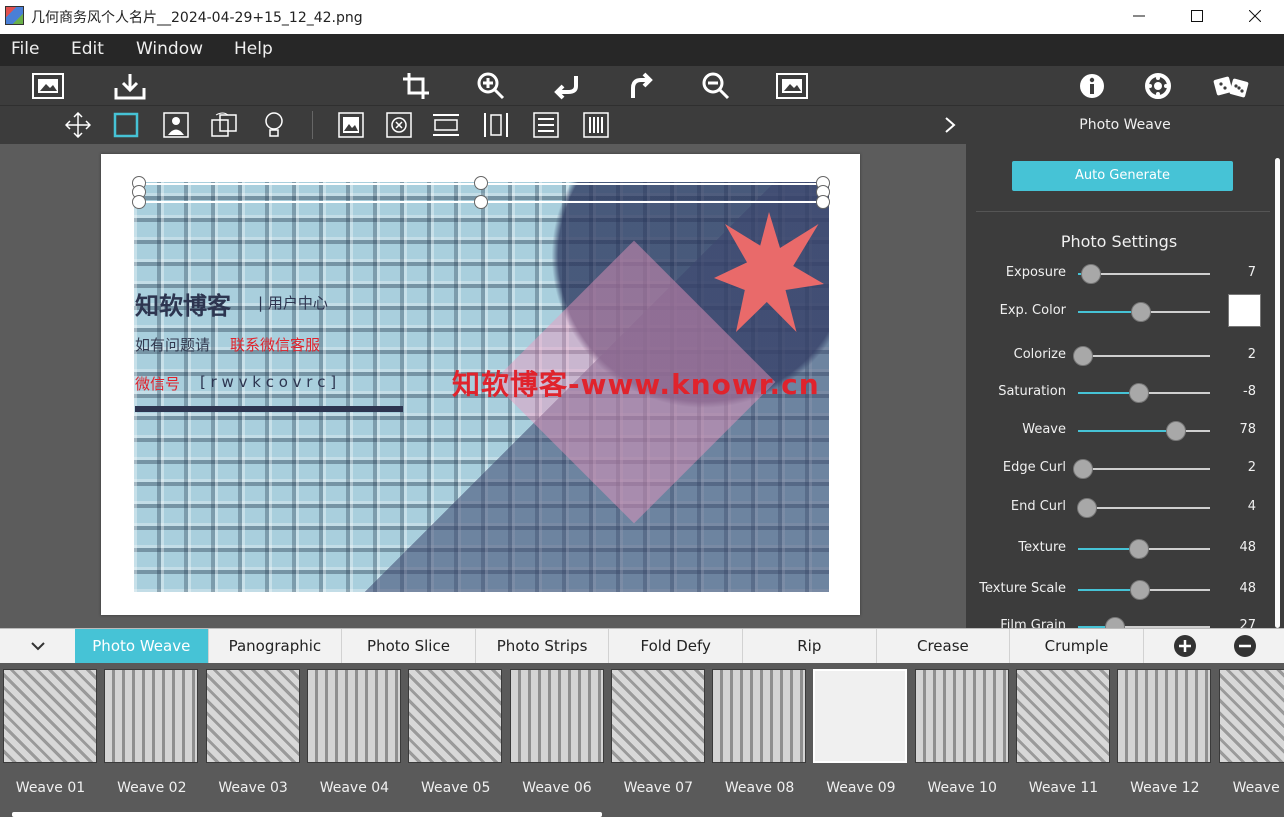  I want to click on slider-row-saturation: Saturation -8, so click(1125, 393).